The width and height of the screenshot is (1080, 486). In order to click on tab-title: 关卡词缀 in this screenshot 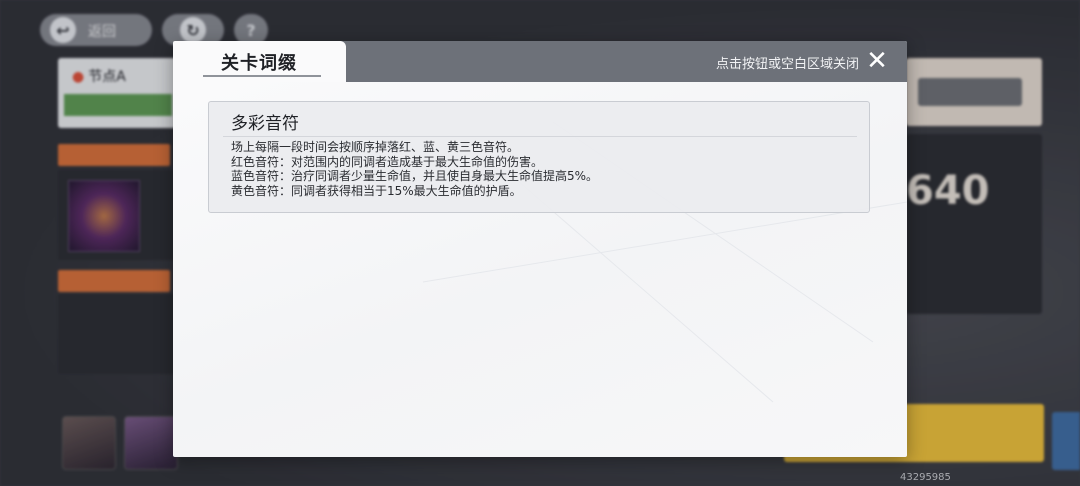, I will do `click(259, 63)`.